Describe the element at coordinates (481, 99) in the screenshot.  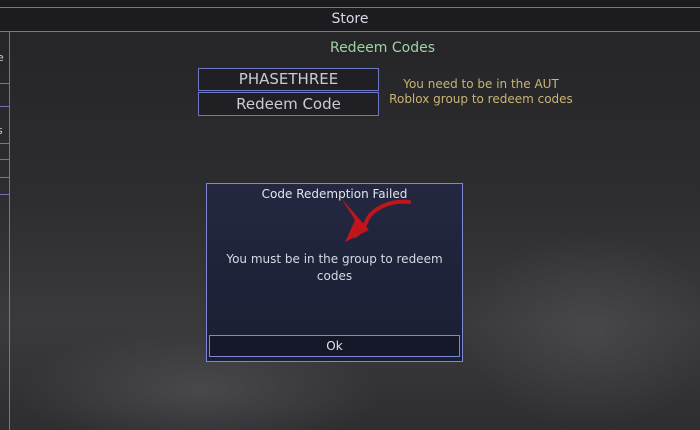
I see `notice-line: Roblox group to redeem codes` at that location.